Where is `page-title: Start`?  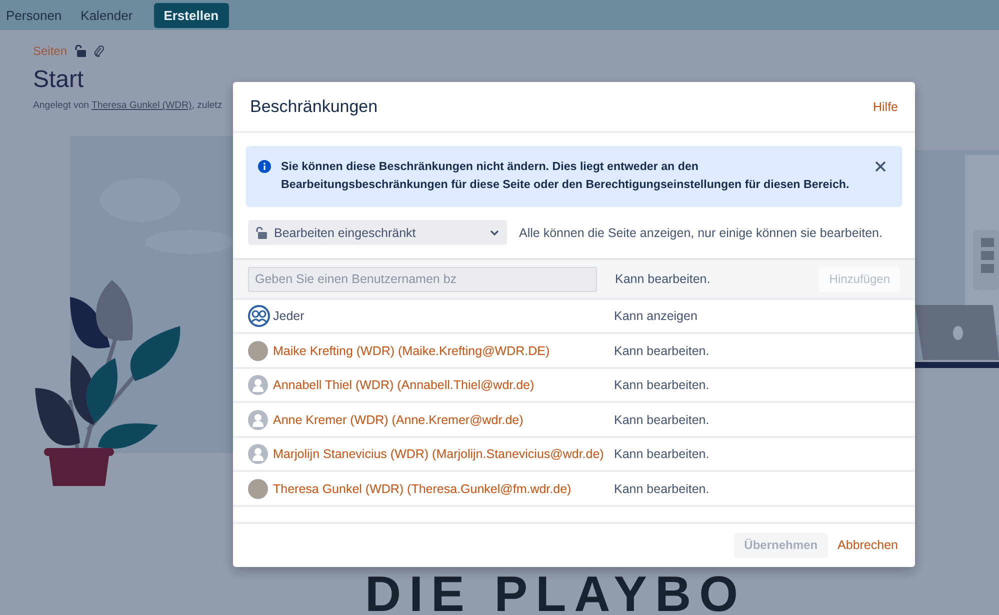 page-title: Start is located at coordinates (59, 80).